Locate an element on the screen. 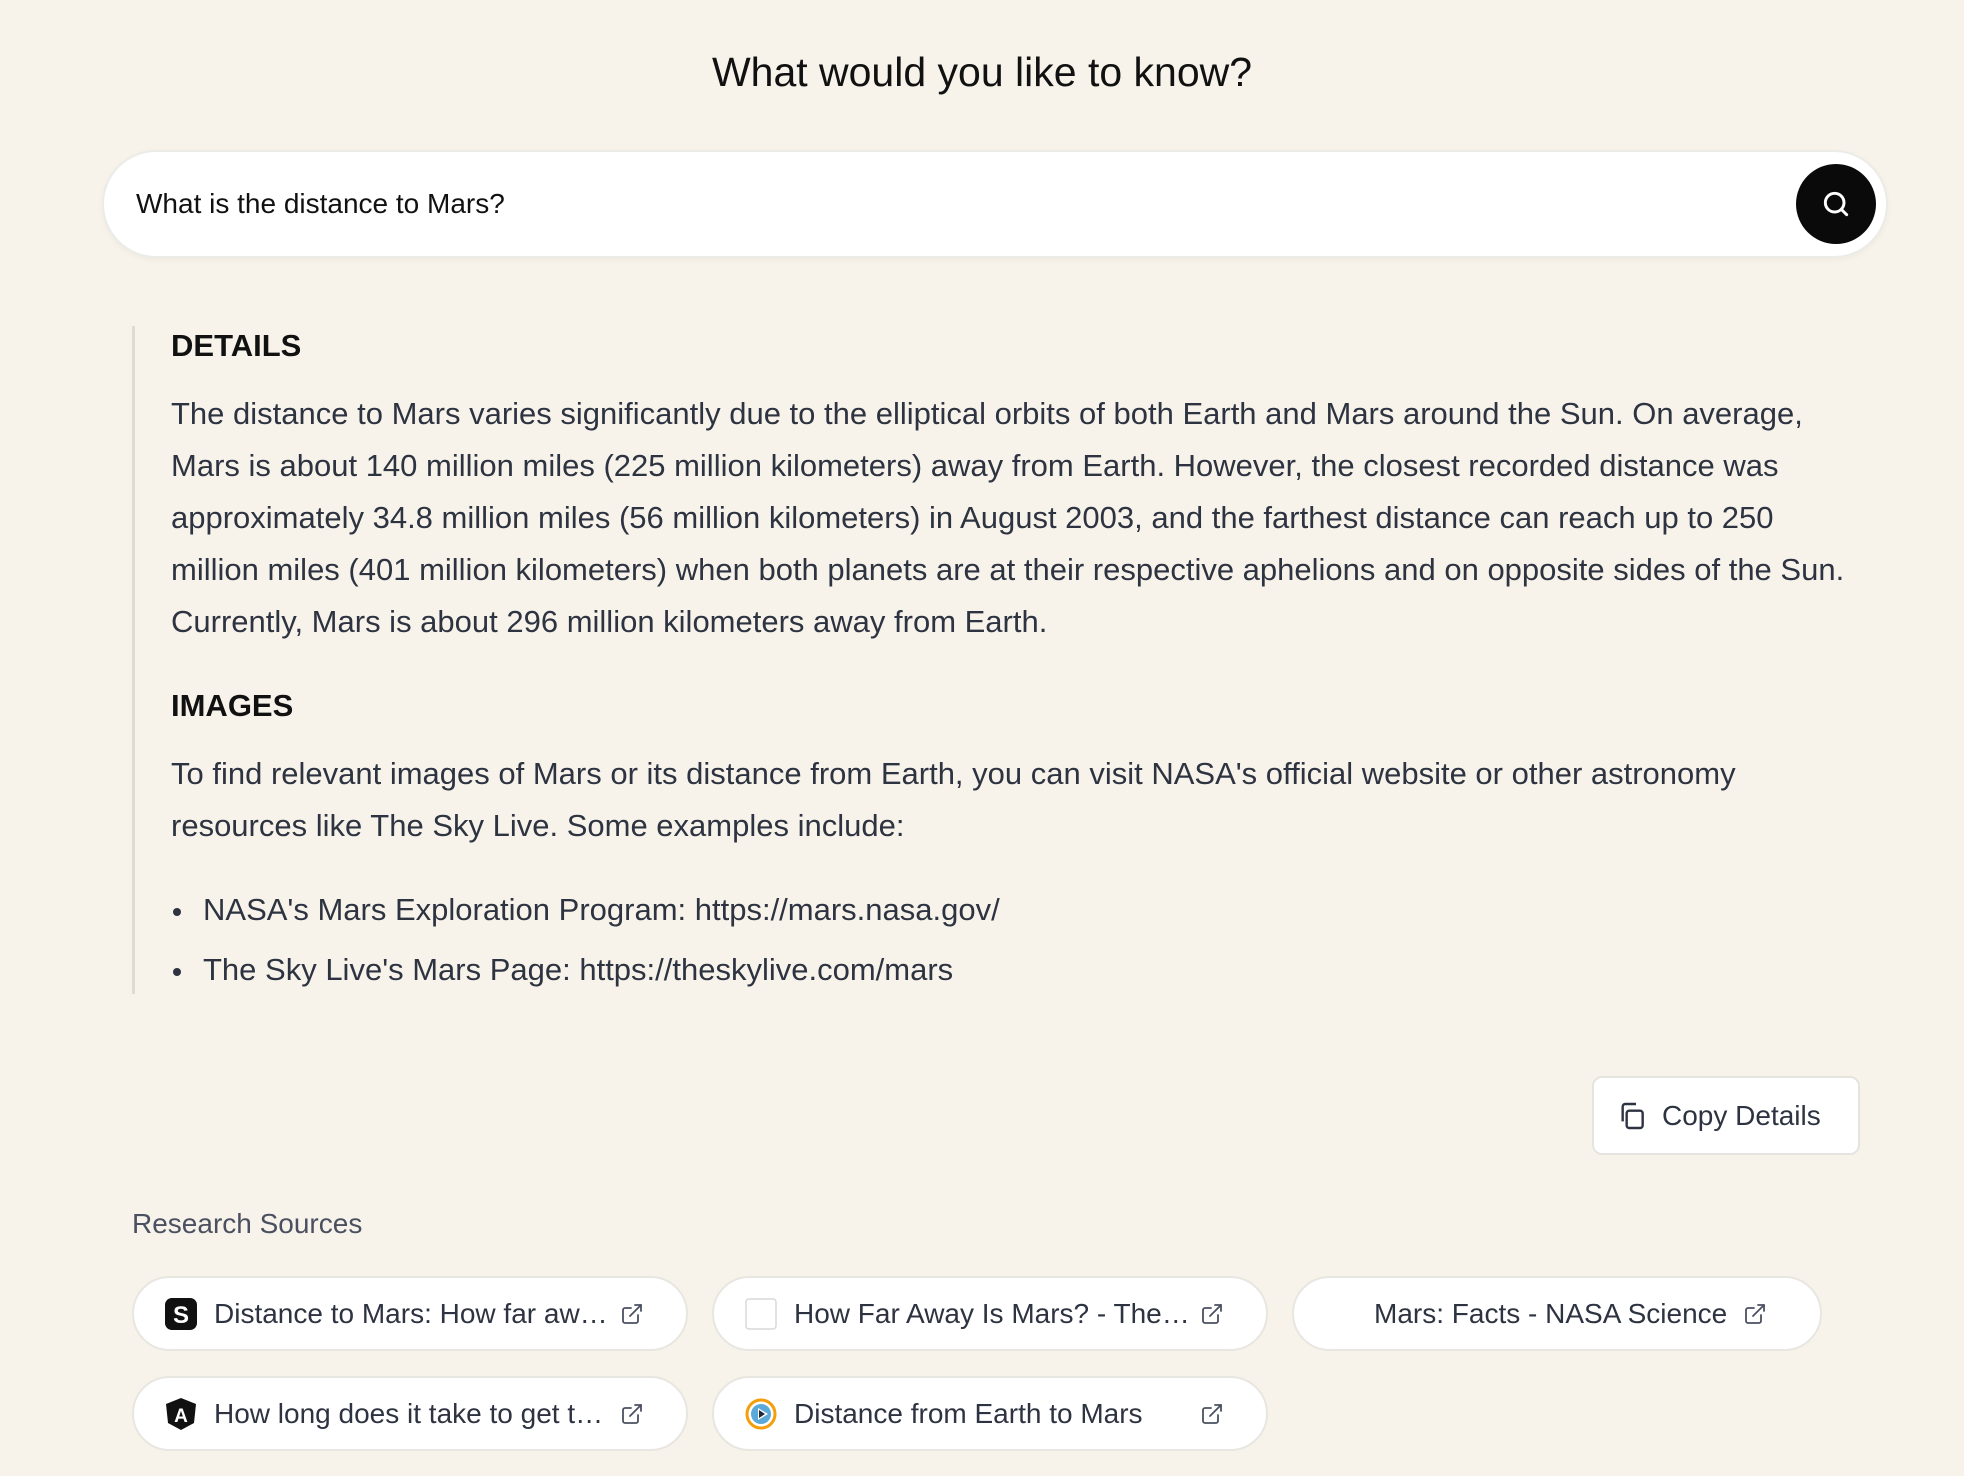 The image size is (1964, 1476). search-icon is located at coordinates (1836, 204).